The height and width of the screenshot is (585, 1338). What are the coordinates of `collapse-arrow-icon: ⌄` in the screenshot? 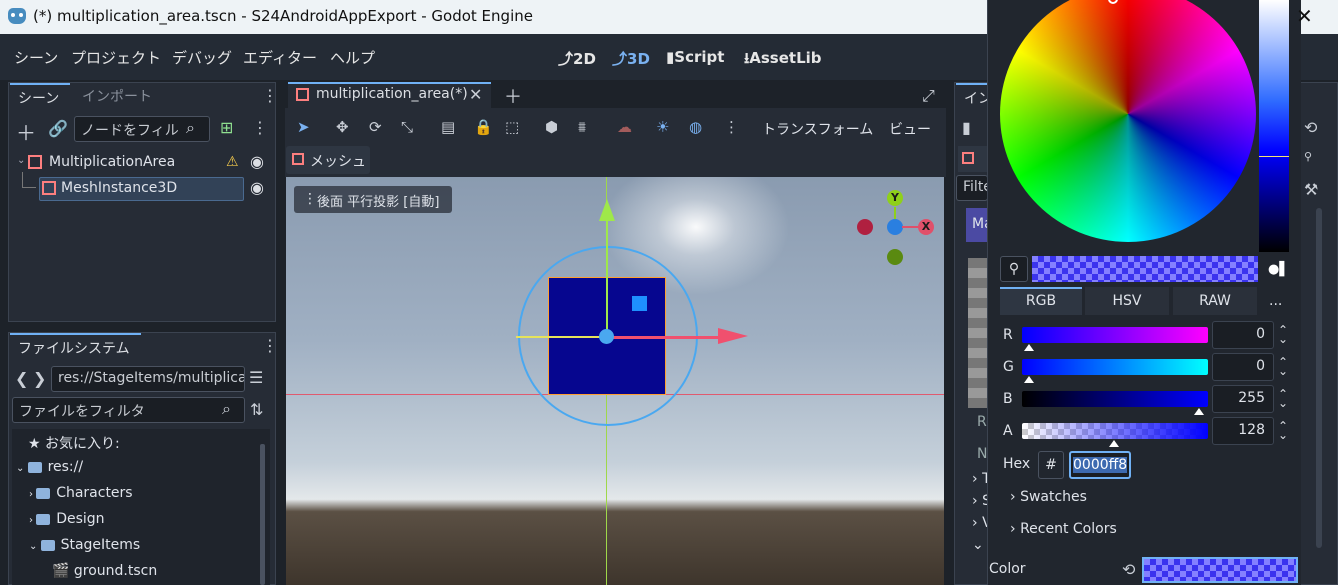 It's located at (21, 160).